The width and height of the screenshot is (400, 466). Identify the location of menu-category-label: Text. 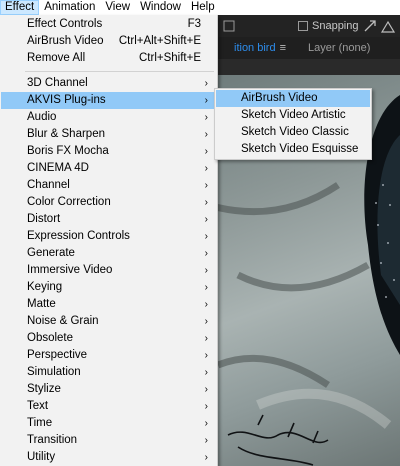
(38, 406).